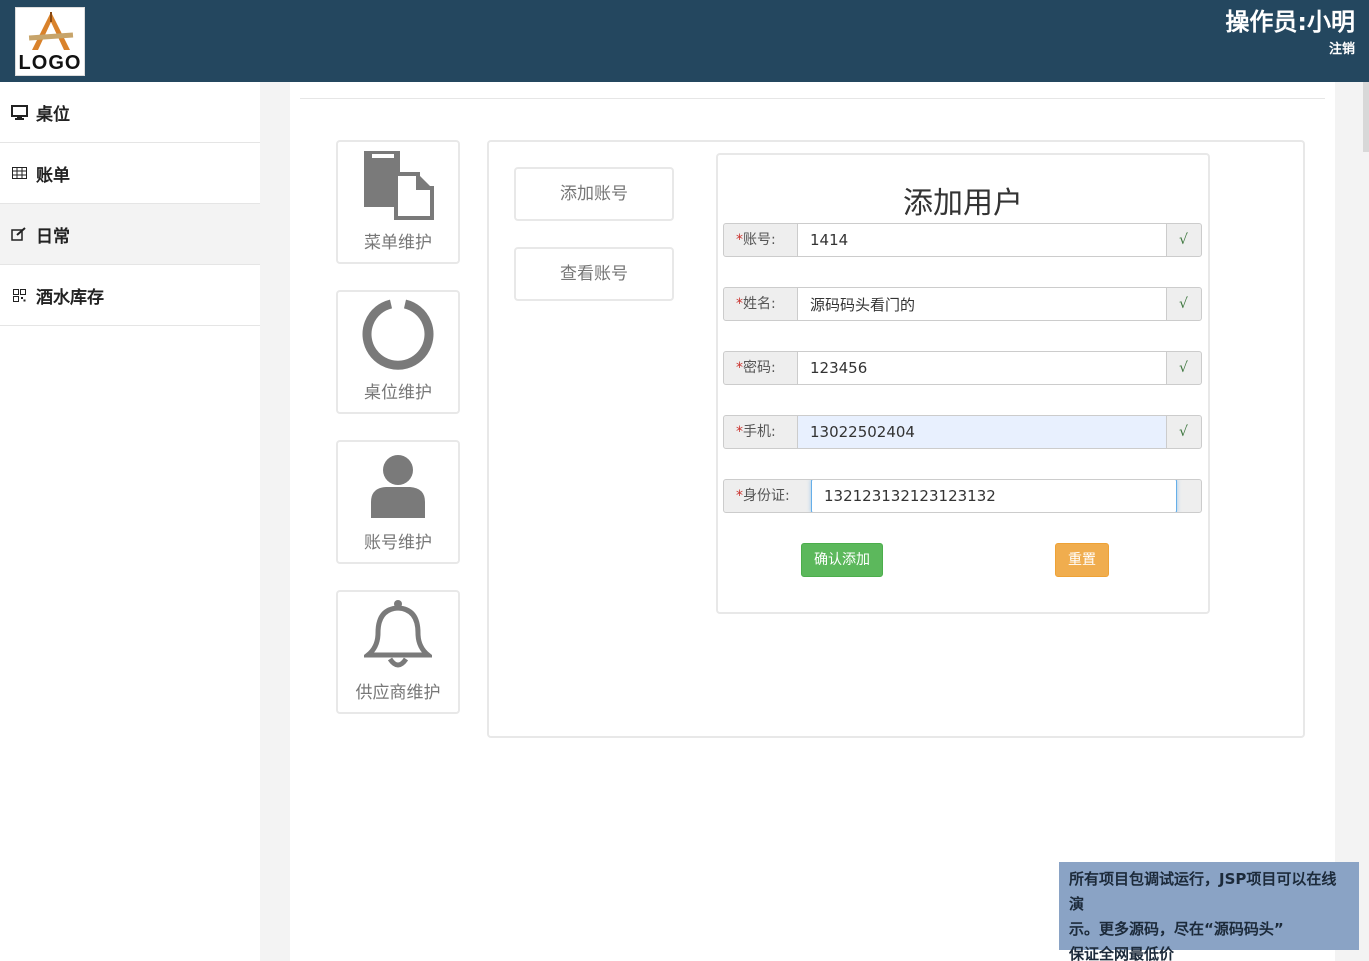 The width and height of the screenshot is (1369, 961). Describe the element at coordinates (1176, 929) in the screenshot. I see `notice-line: 示。更多源码，尽在“源码码头”` at that location.